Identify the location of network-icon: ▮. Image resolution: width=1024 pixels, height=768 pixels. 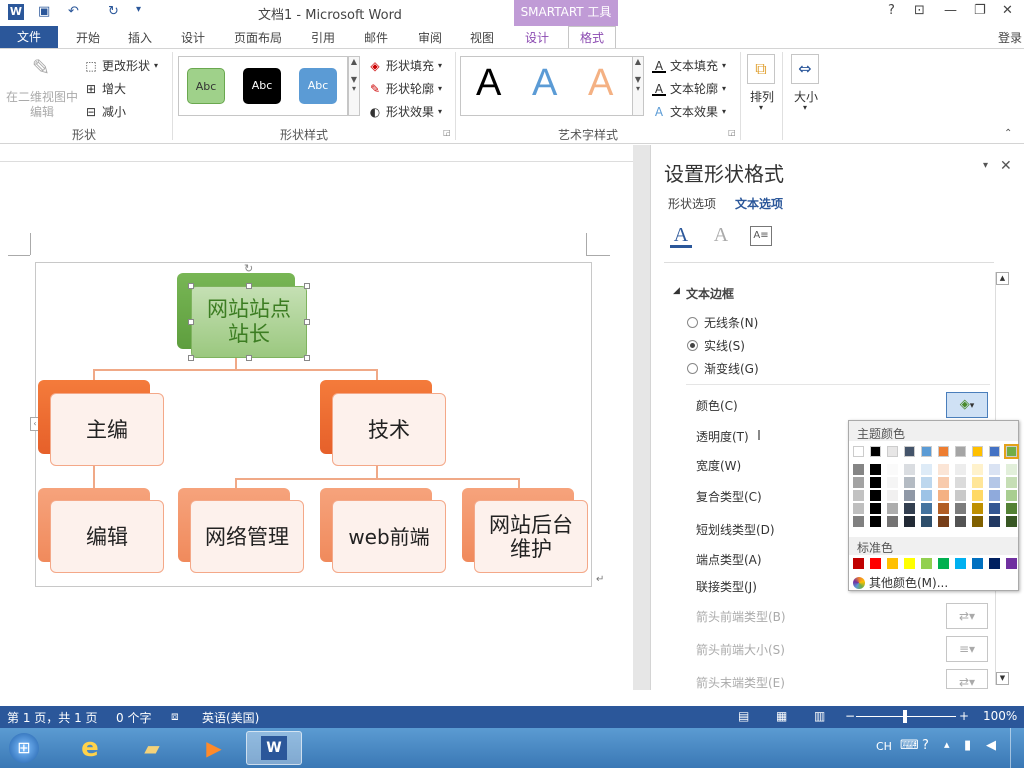
(967, 745).